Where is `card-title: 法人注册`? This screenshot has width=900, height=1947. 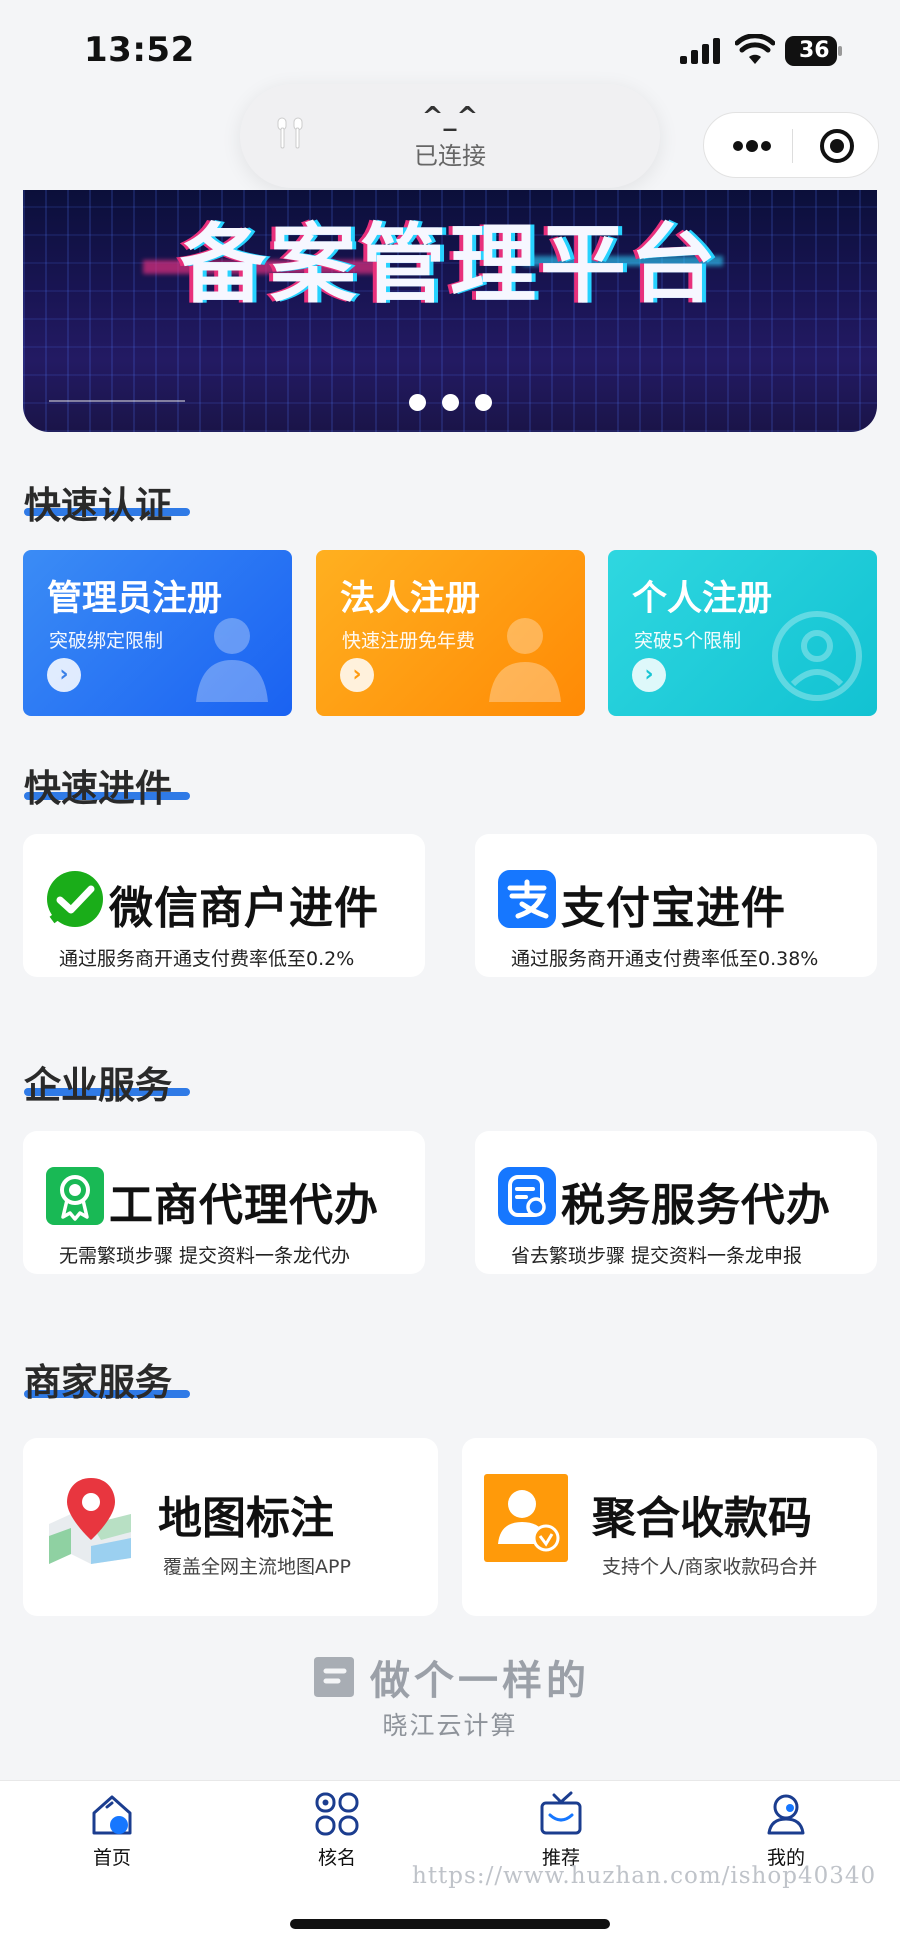
card-title: 法人注册 is located at coordinates (410, 599).